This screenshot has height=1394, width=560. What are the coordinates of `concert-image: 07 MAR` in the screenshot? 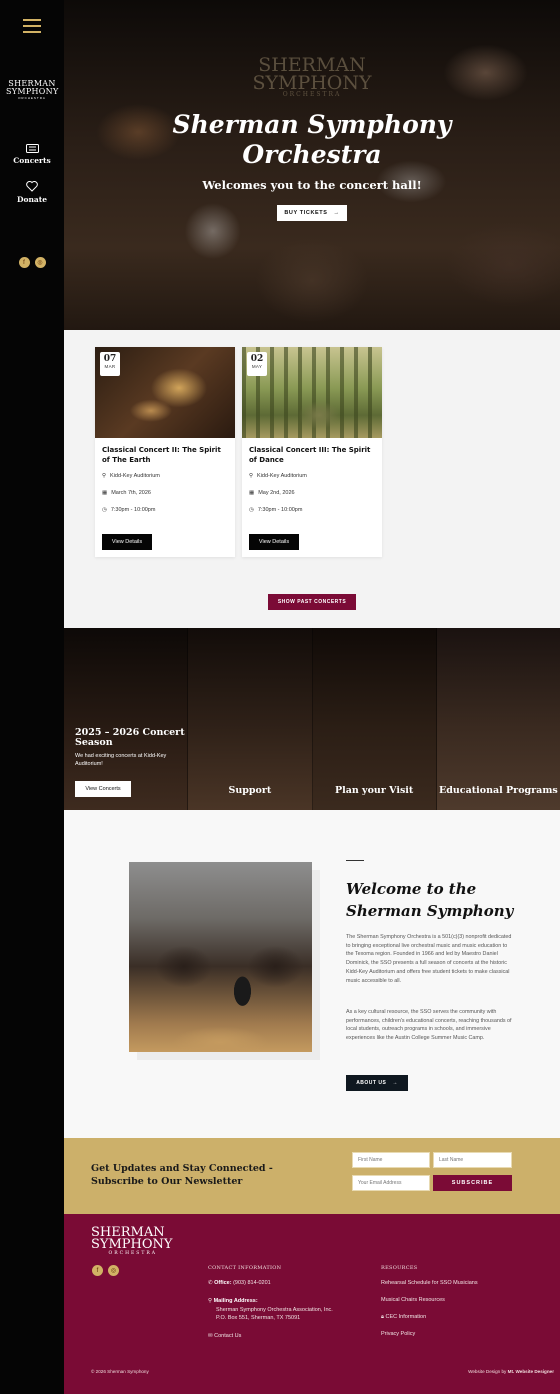 It's located at (165, 392).